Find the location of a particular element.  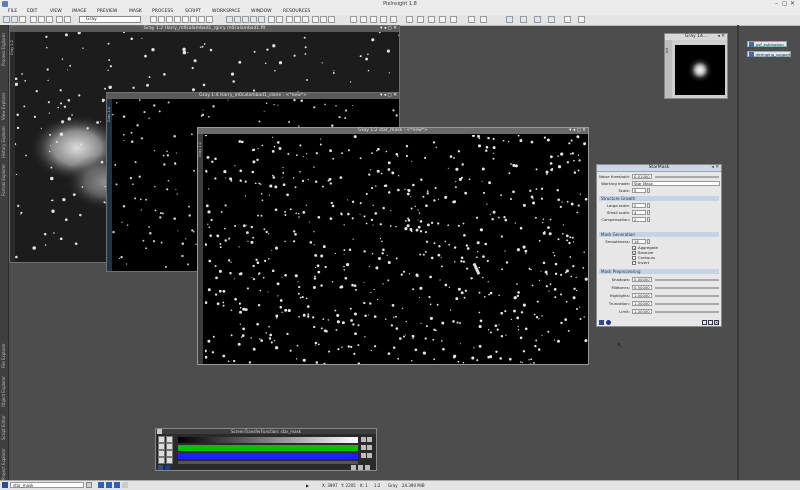

noise-threshold-field: 0.01000 is located at coordinates (642, 176).